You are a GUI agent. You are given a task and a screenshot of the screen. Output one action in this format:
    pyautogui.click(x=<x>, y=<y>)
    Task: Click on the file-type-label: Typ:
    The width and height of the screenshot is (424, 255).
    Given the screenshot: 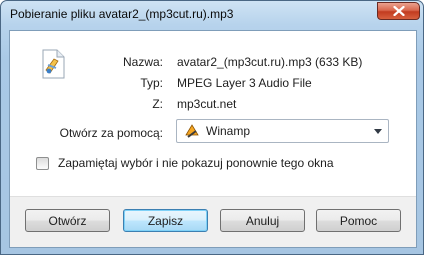 What is the action you would take?
    pyautogui.click(x=151, y=83)
    